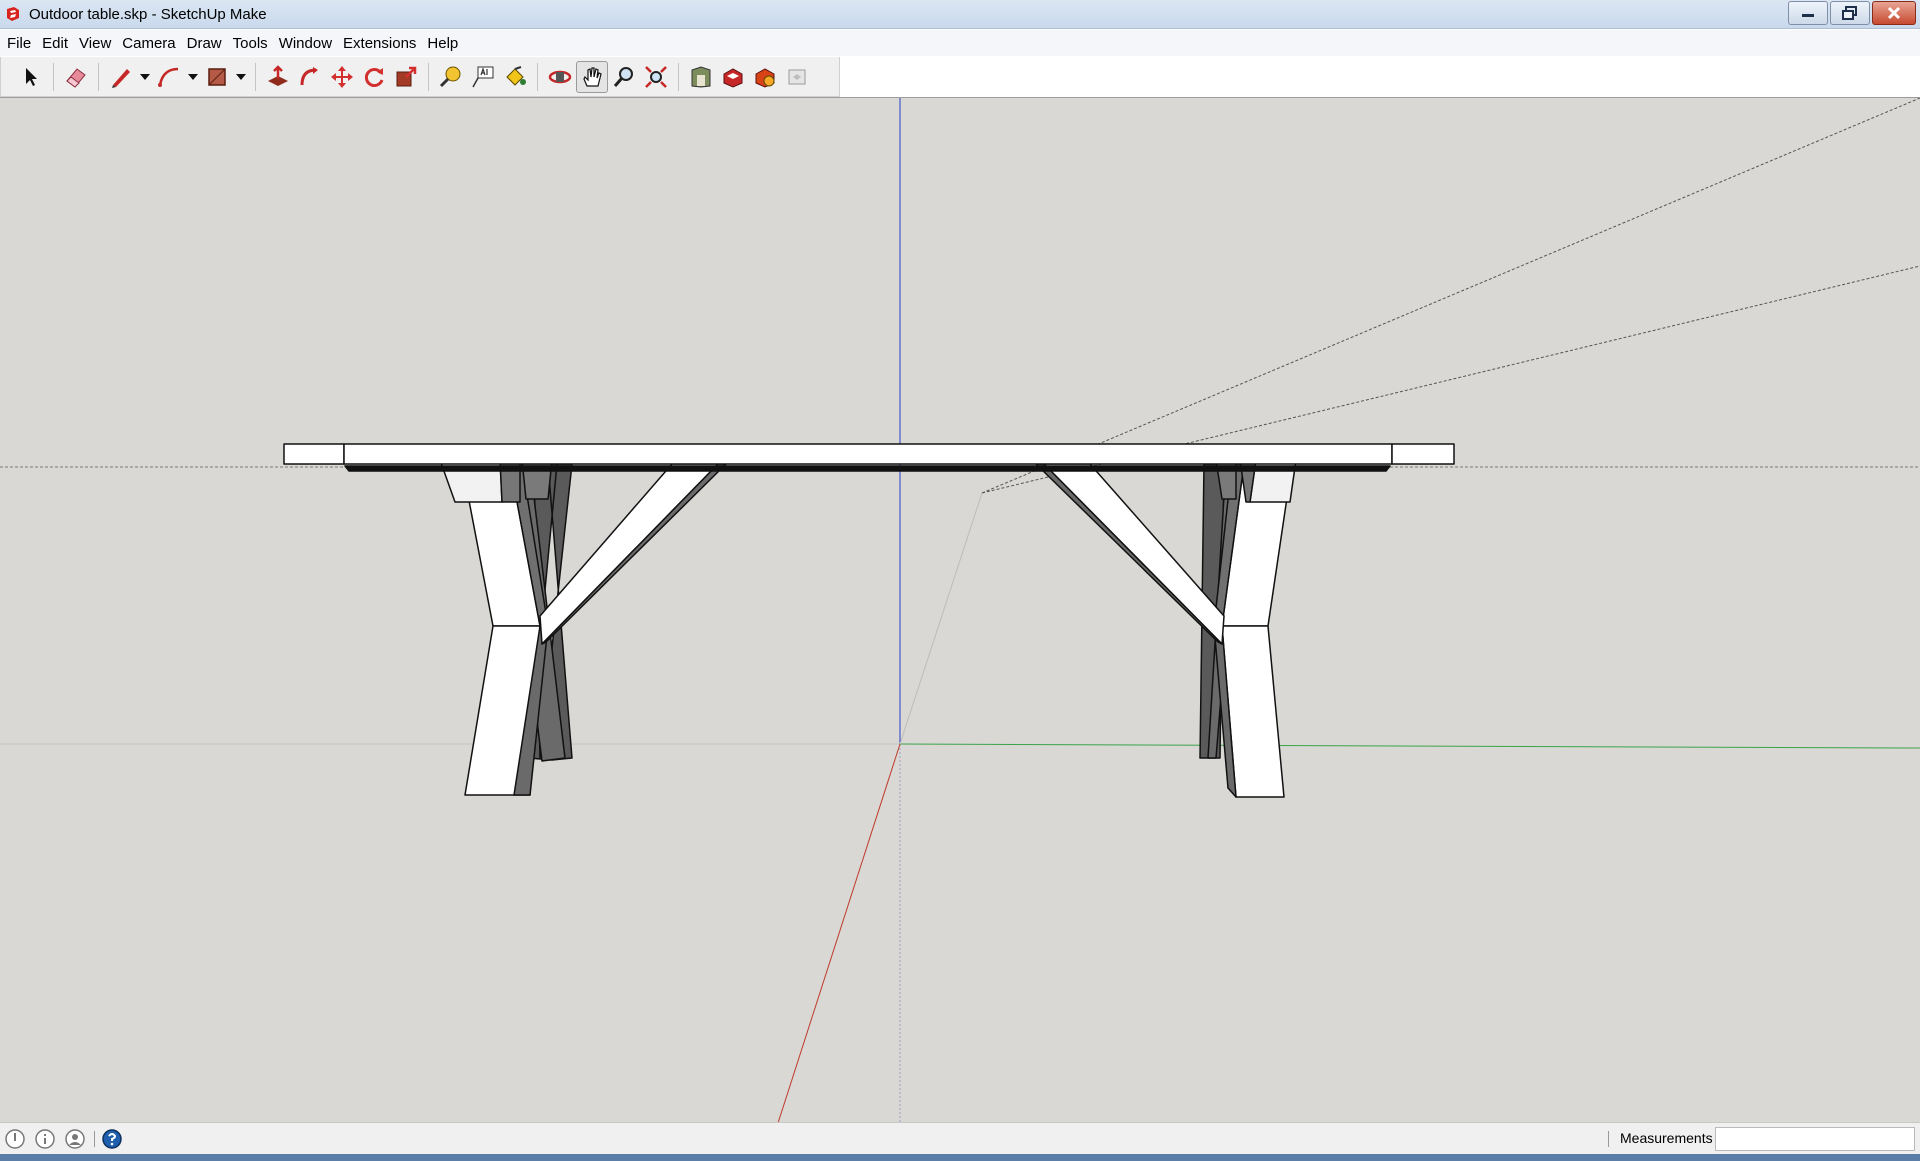 This screenshot has width=1920, height=1161. I want to click on close-icon, so click(1894, 13).